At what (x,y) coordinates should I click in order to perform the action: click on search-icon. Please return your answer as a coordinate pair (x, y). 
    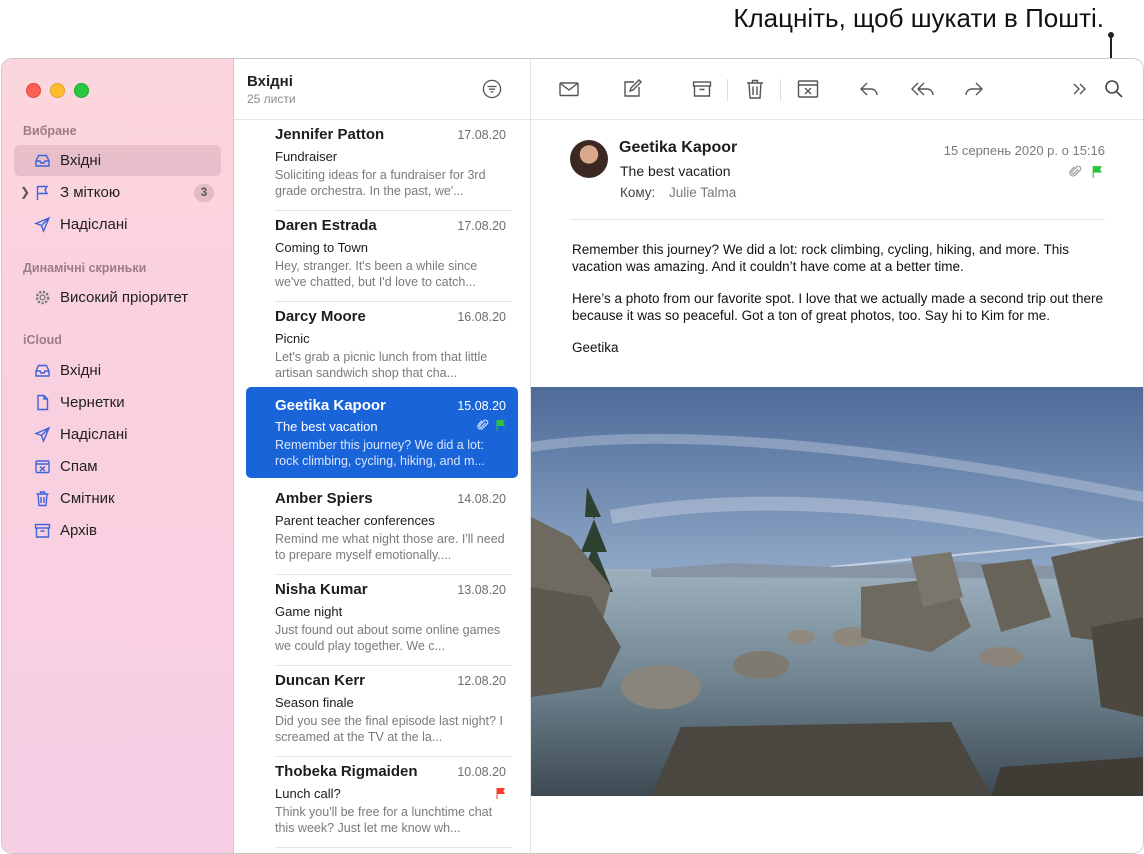
    Looking at the image, I should click on (1114, 89).